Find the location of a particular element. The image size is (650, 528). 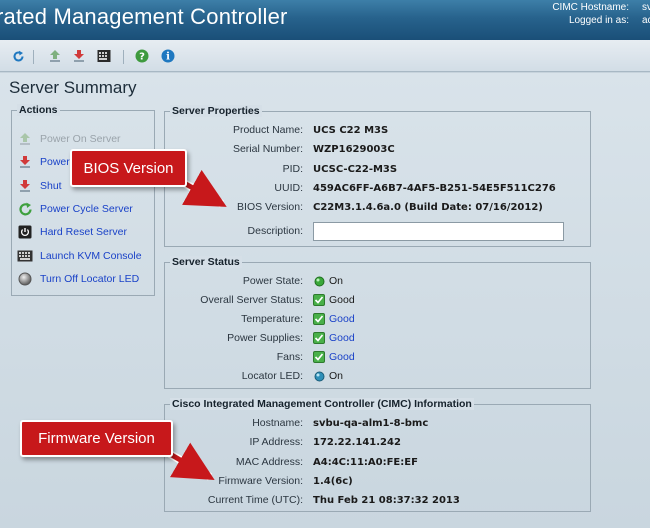

cimc-value: 1.4(6c) is located at coordinates (333, 481).